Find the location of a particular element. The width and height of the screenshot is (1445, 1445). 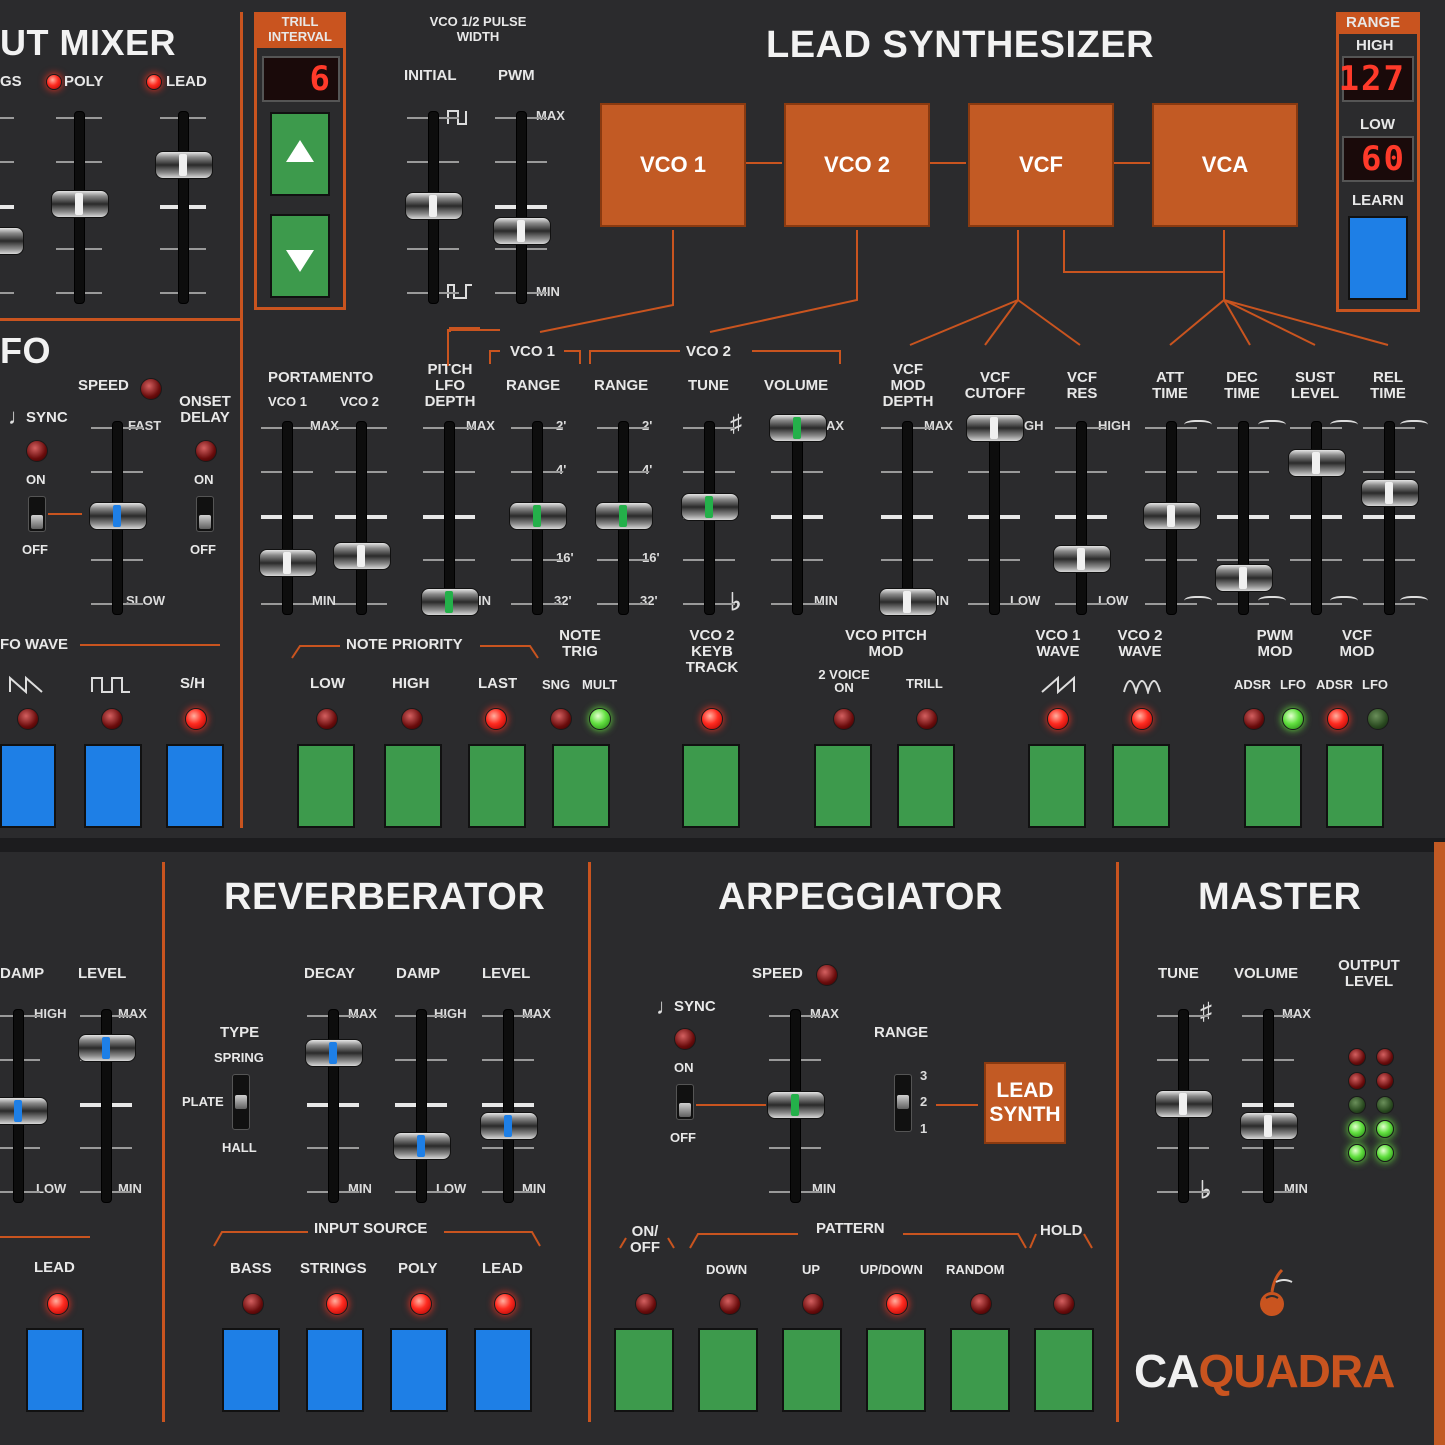

vco2-wave-button is located at coordinates (1141, 786).